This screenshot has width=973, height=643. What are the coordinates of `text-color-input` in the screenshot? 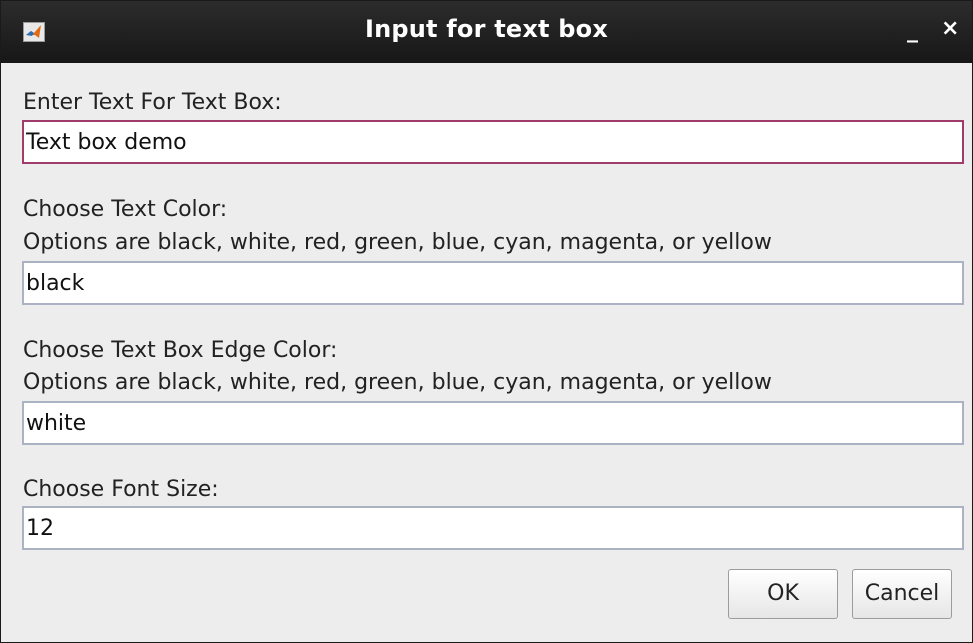 It's located at (493, 283).